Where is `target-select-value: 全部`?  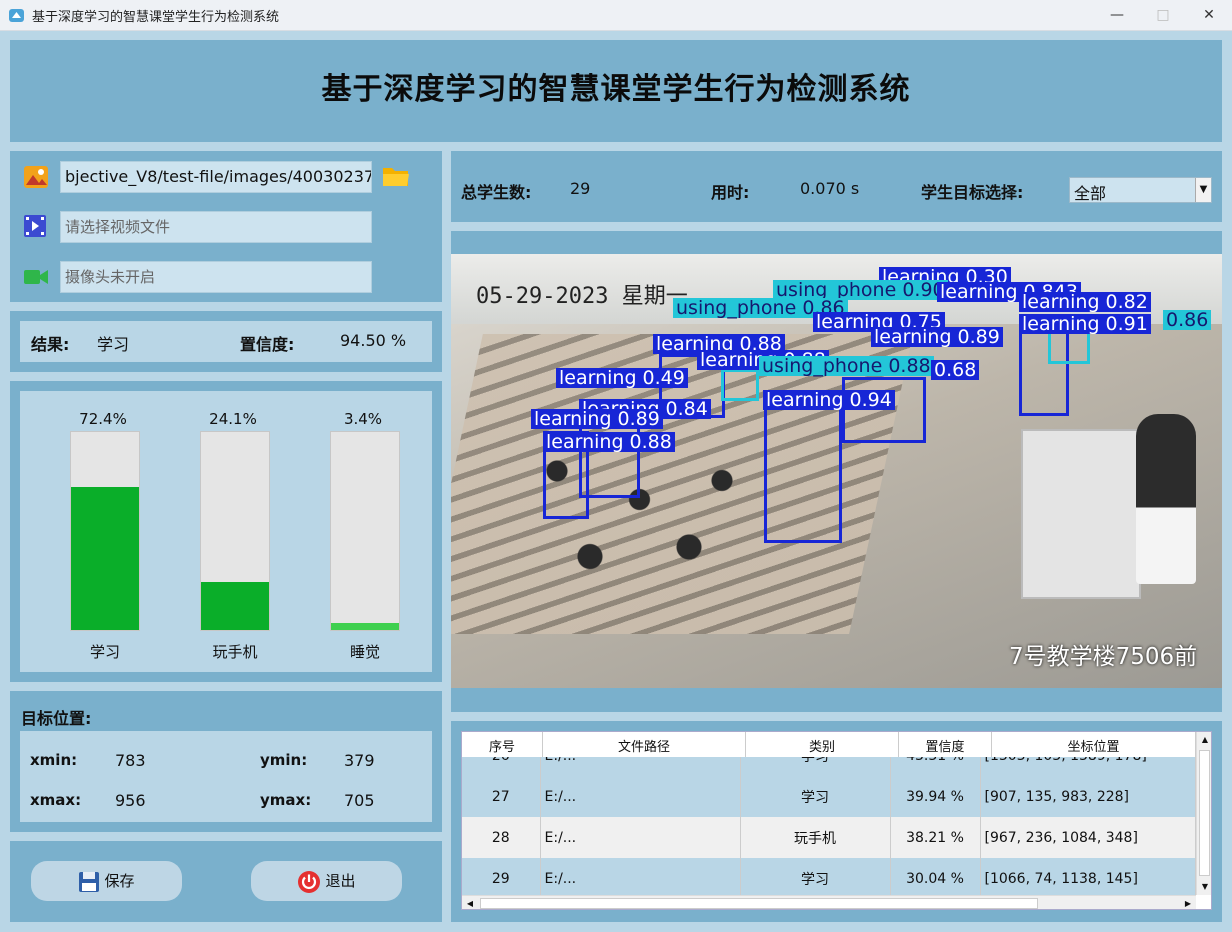 target-select-value: 全部 is located at coordinates (1090, 193).